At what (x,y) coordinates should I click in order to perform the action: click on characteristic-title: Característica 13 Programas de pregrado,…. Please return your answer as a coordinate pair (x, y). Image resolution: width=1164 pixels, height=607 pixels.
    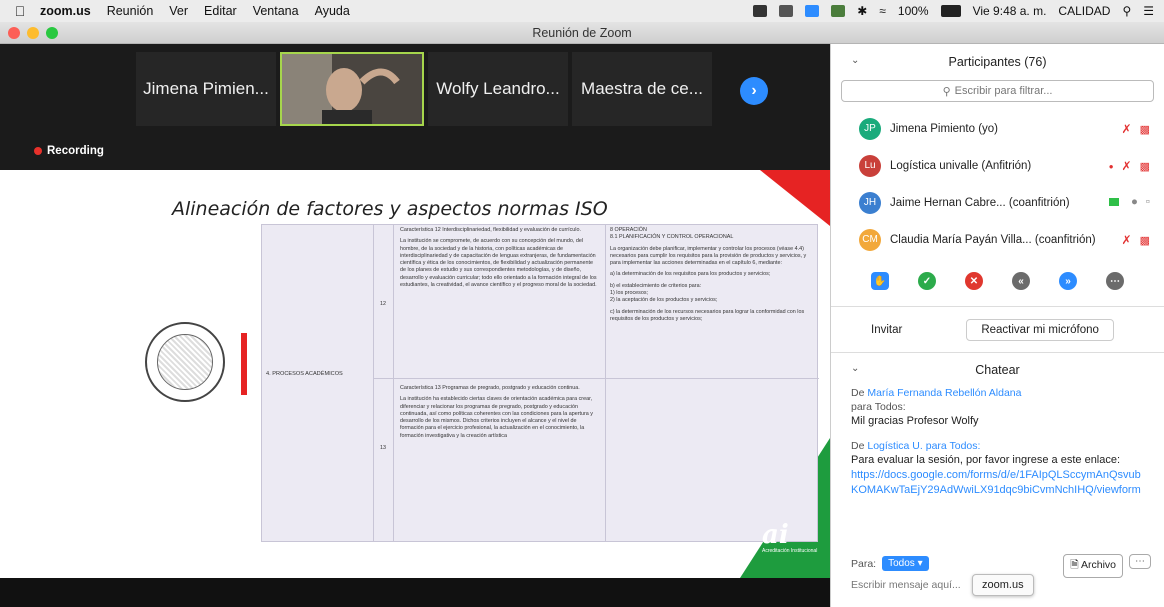
    Looking at the image, I should click on (490, 388).